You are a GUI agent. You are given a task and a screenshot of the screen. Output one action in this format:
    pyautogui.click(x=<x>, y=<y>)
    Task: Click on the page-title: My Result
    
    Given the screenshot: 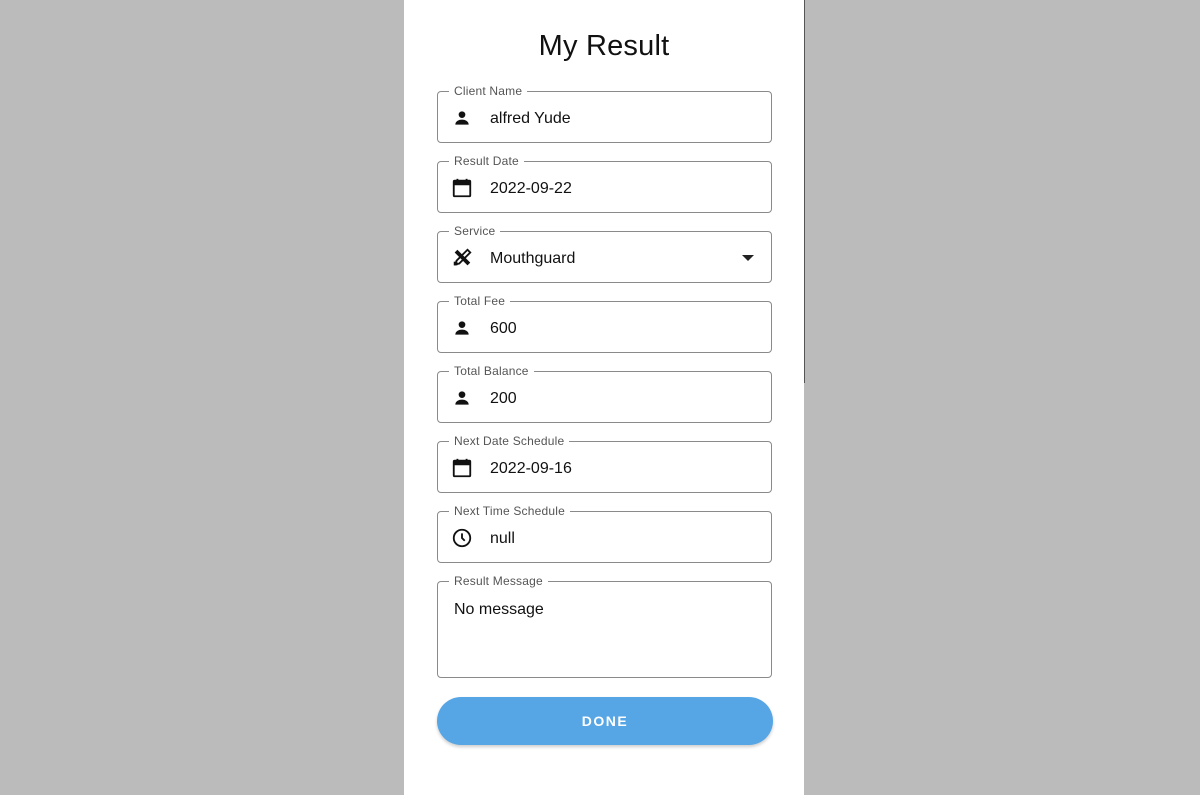 What is the action you would take?
    pyautogui.click(x=604, y=46)
    